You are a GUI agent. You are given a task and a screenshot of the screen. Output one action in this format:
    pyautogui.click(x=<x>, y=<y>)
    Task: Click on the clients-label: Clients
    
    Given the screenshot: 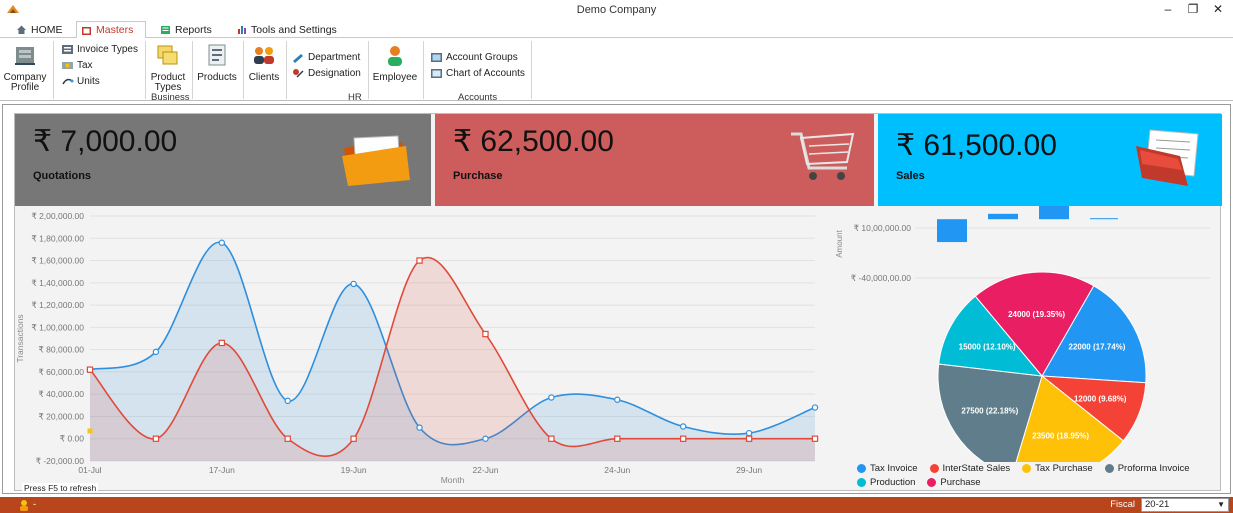 What is the action you would take?
    pyautogui.click(x=264, y=77)
    